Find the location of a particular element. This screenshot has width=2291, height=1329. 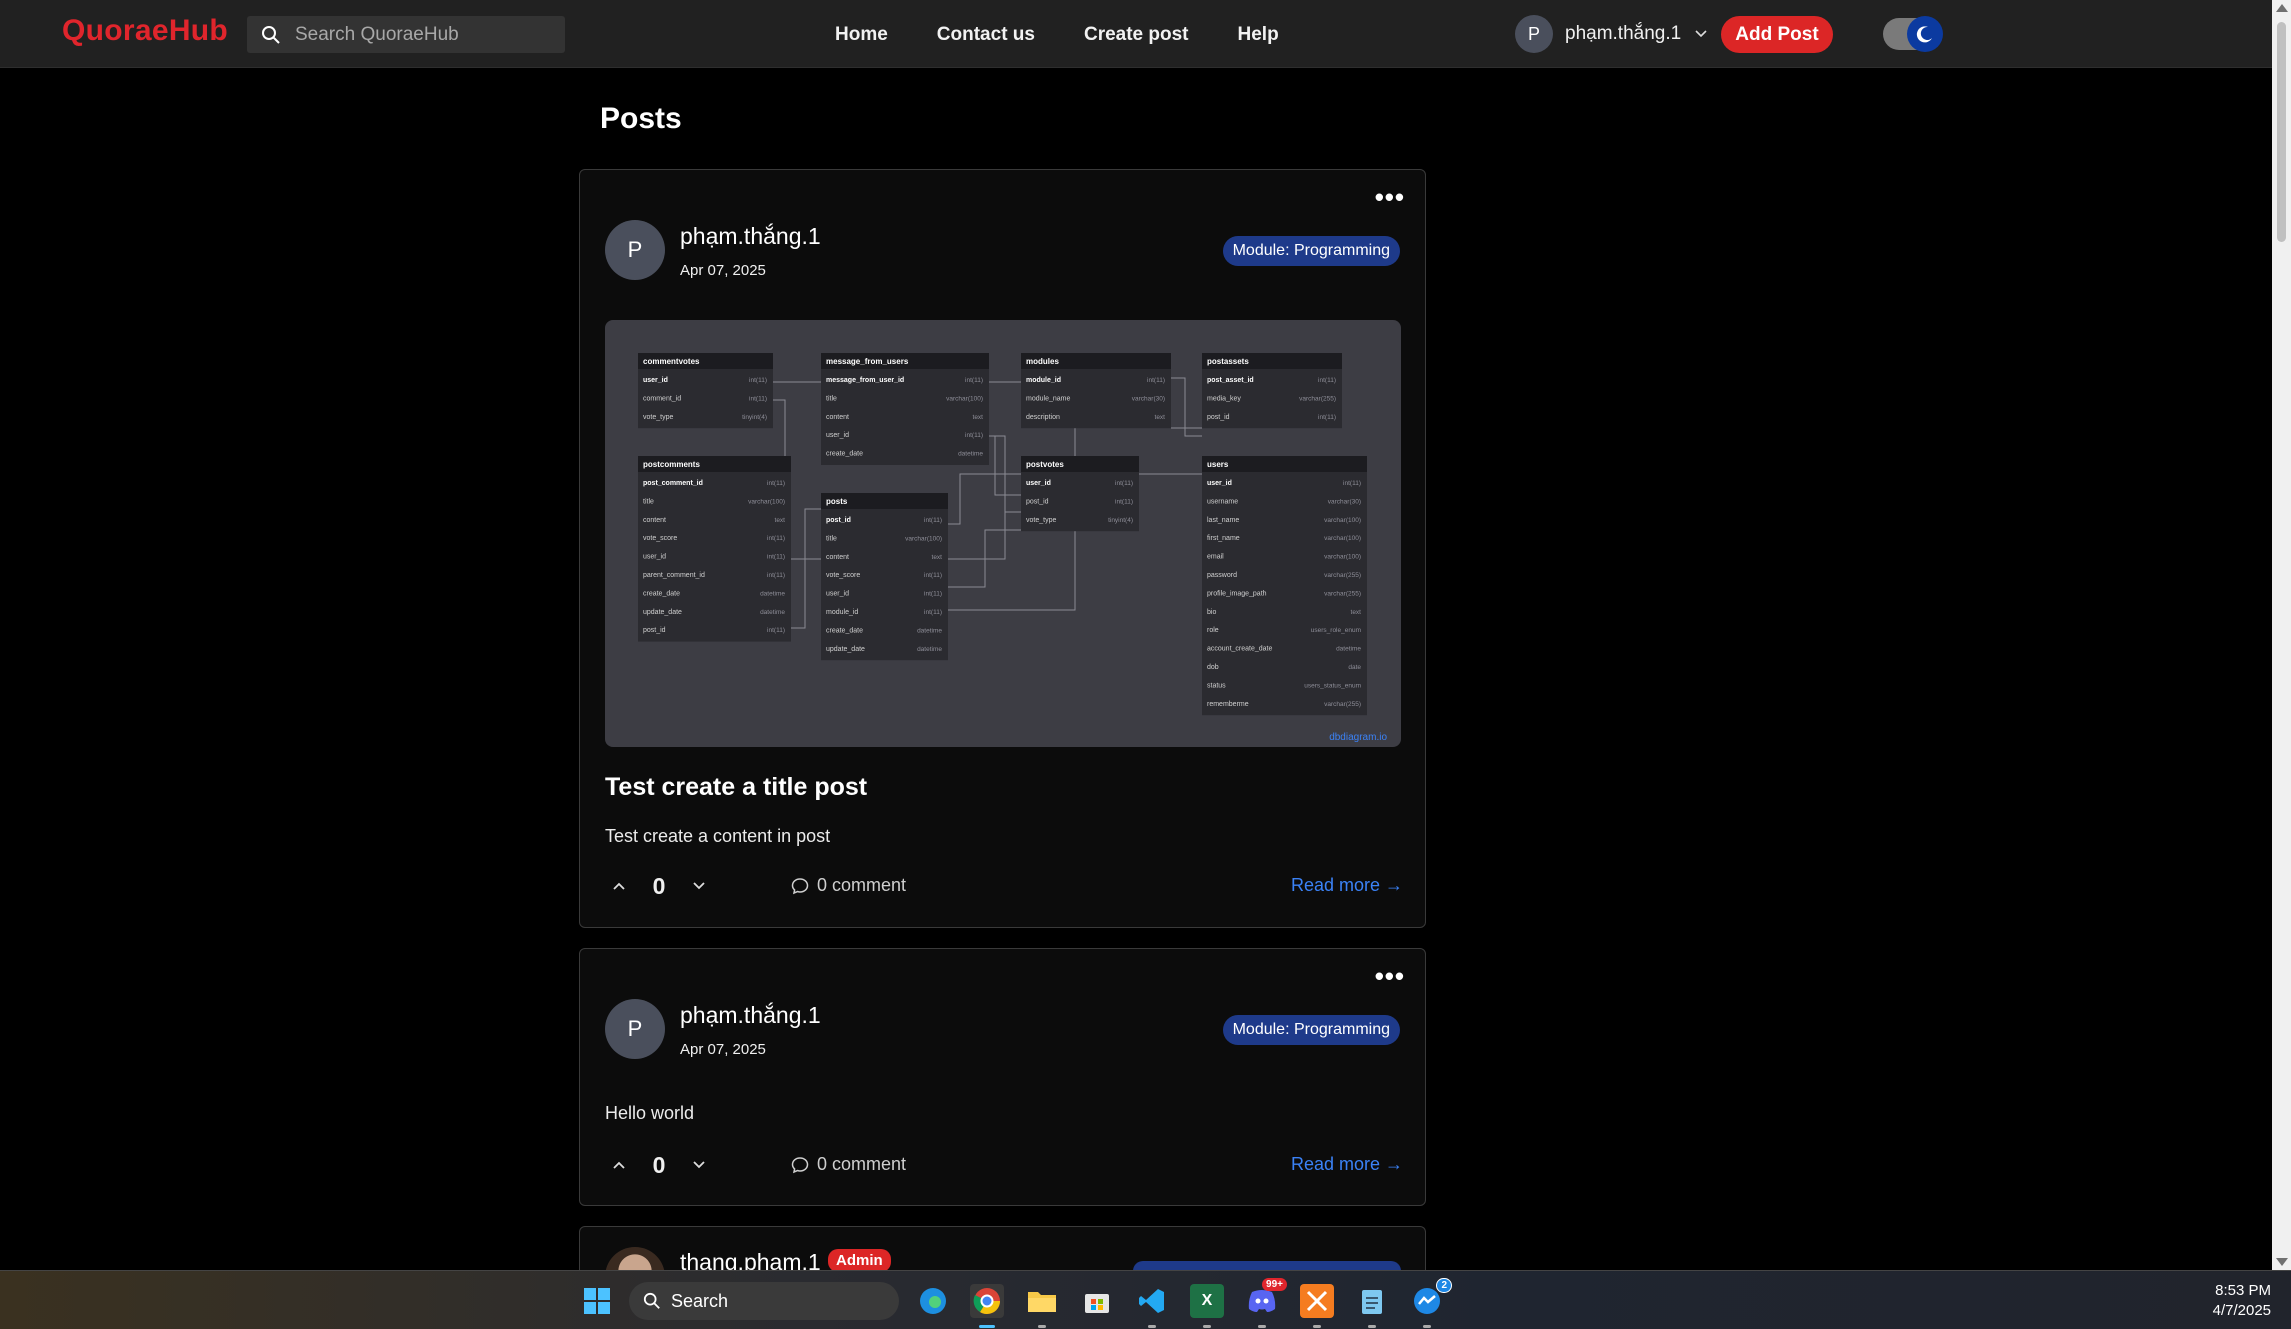

store-icon is located at coordinates (1097, 1301).